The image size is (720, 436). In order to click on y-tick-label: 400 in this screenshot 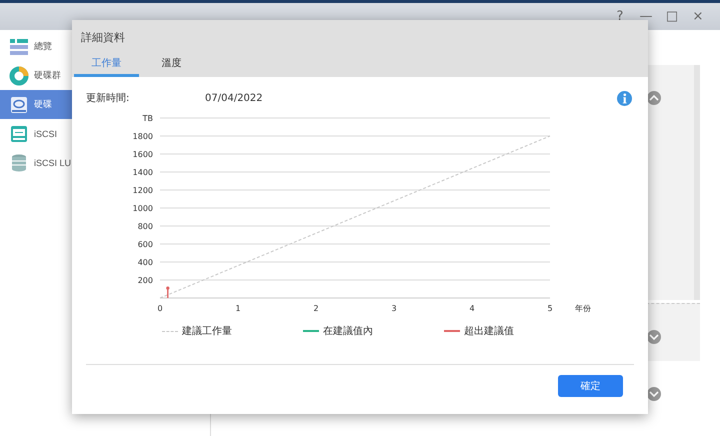, I will do `click(145, 262)`.